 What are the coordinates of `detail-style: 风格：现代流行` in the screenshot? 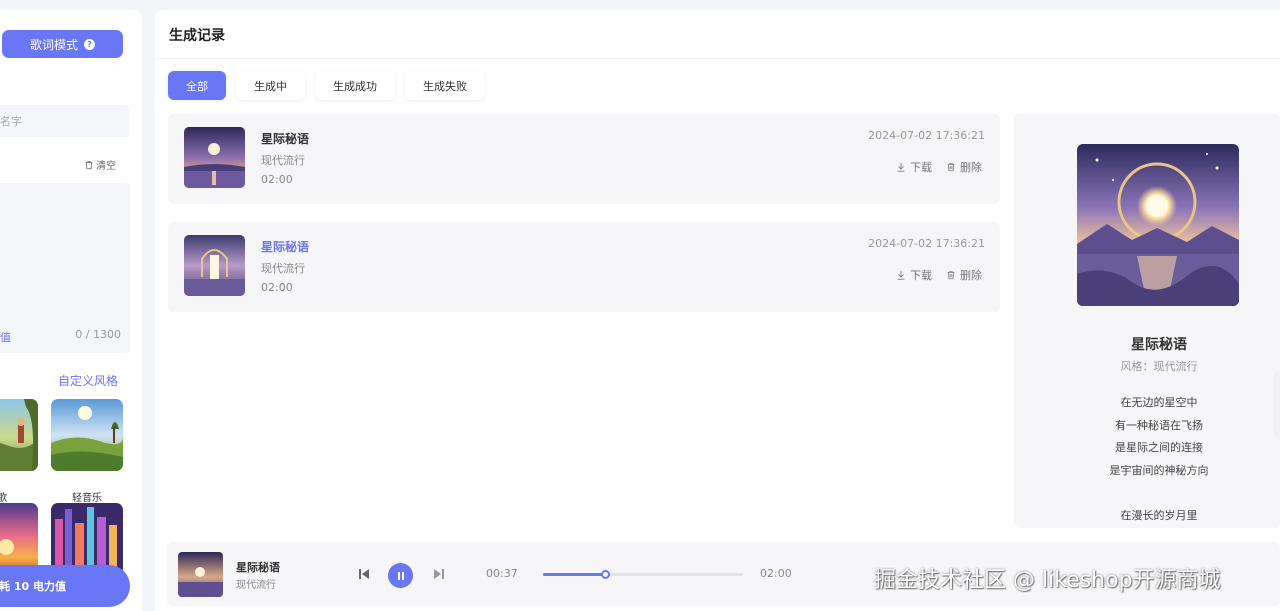 It's located at (1159, 366).